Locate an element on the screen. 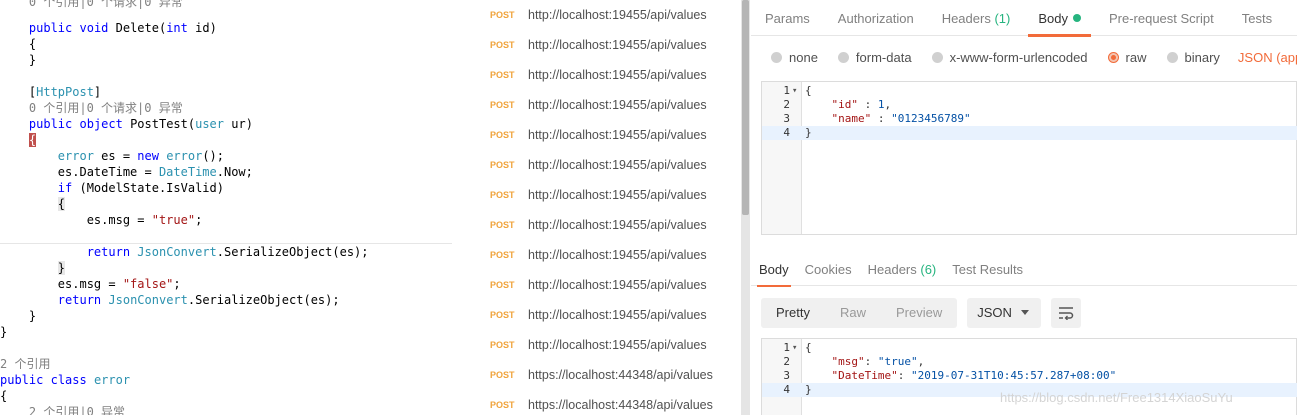  tab-label: Tests is located at coordinates (1257, 18).